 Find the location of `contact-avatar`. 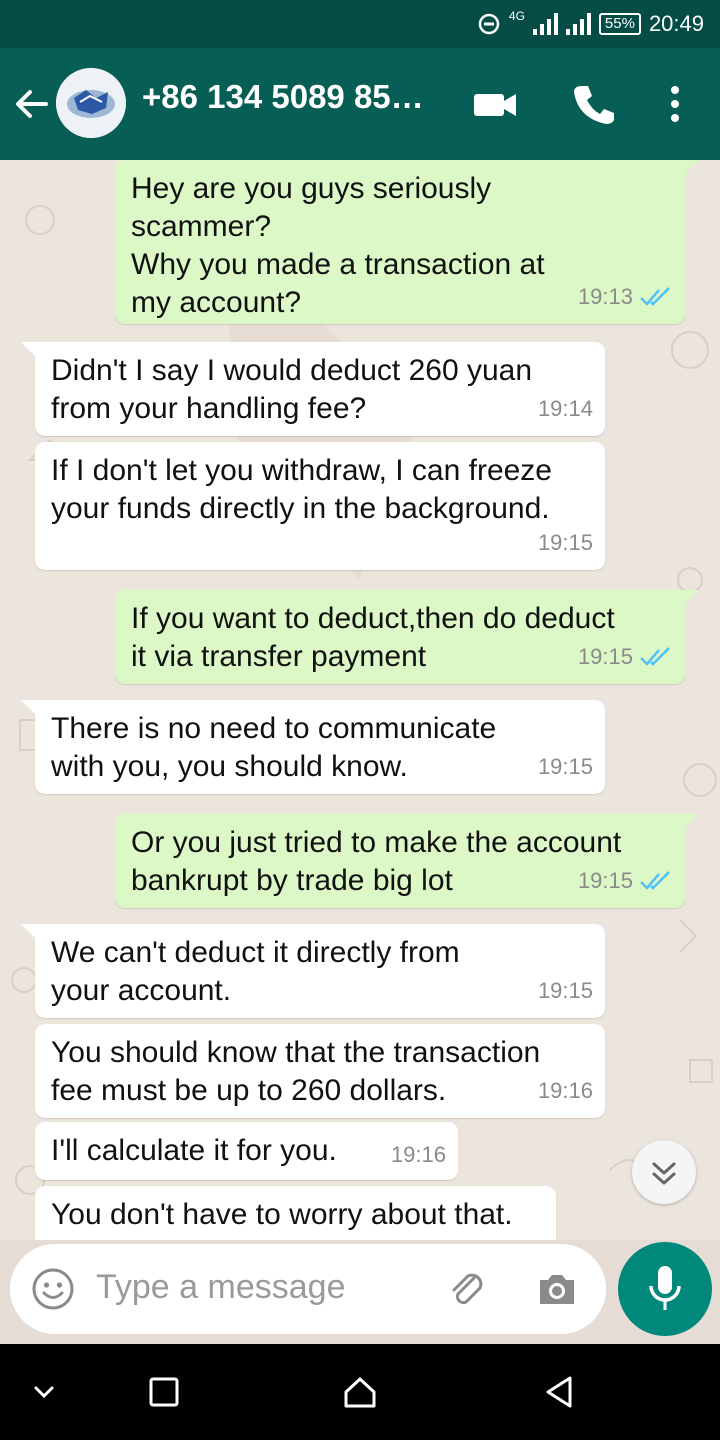

contact-avatar is located at coordinates (91, 103).